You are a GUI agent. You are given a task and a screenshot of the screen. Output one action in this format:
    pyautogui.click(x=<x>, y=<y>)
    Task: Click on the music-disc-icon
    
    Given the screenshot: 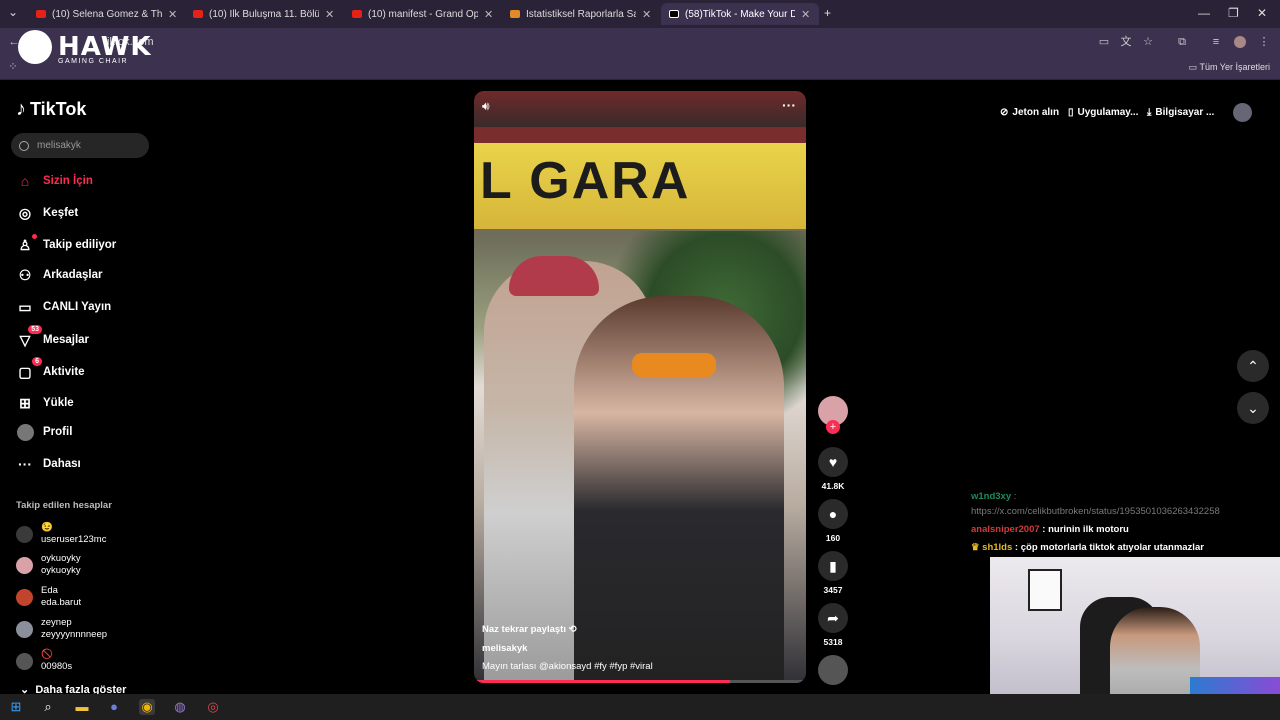 What is the action you would take?
    pyautogui.click(x=833, y=670)
    